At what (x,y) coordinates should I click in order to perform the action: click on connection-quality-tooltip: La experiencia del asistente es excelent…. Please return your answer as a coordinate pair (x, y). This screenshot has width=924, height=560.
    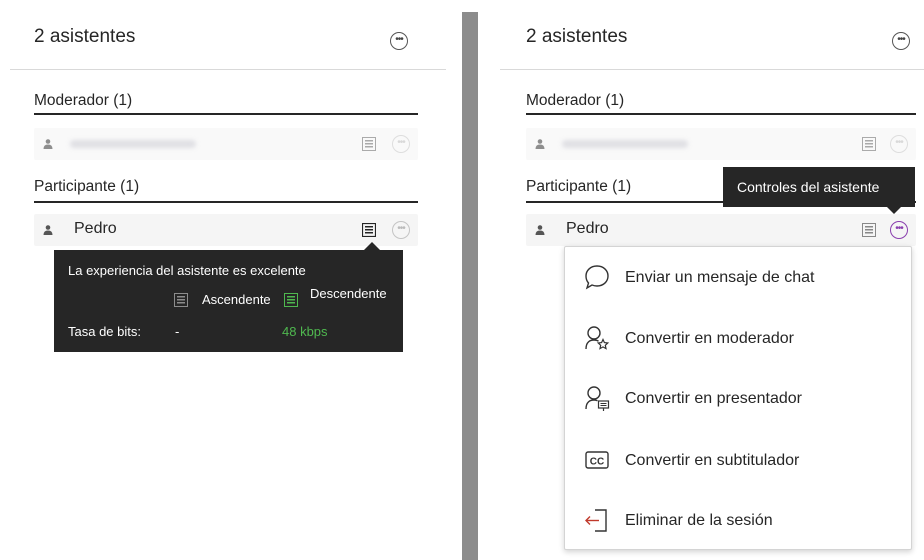
    Looking at the image, I should click on (228, 297).